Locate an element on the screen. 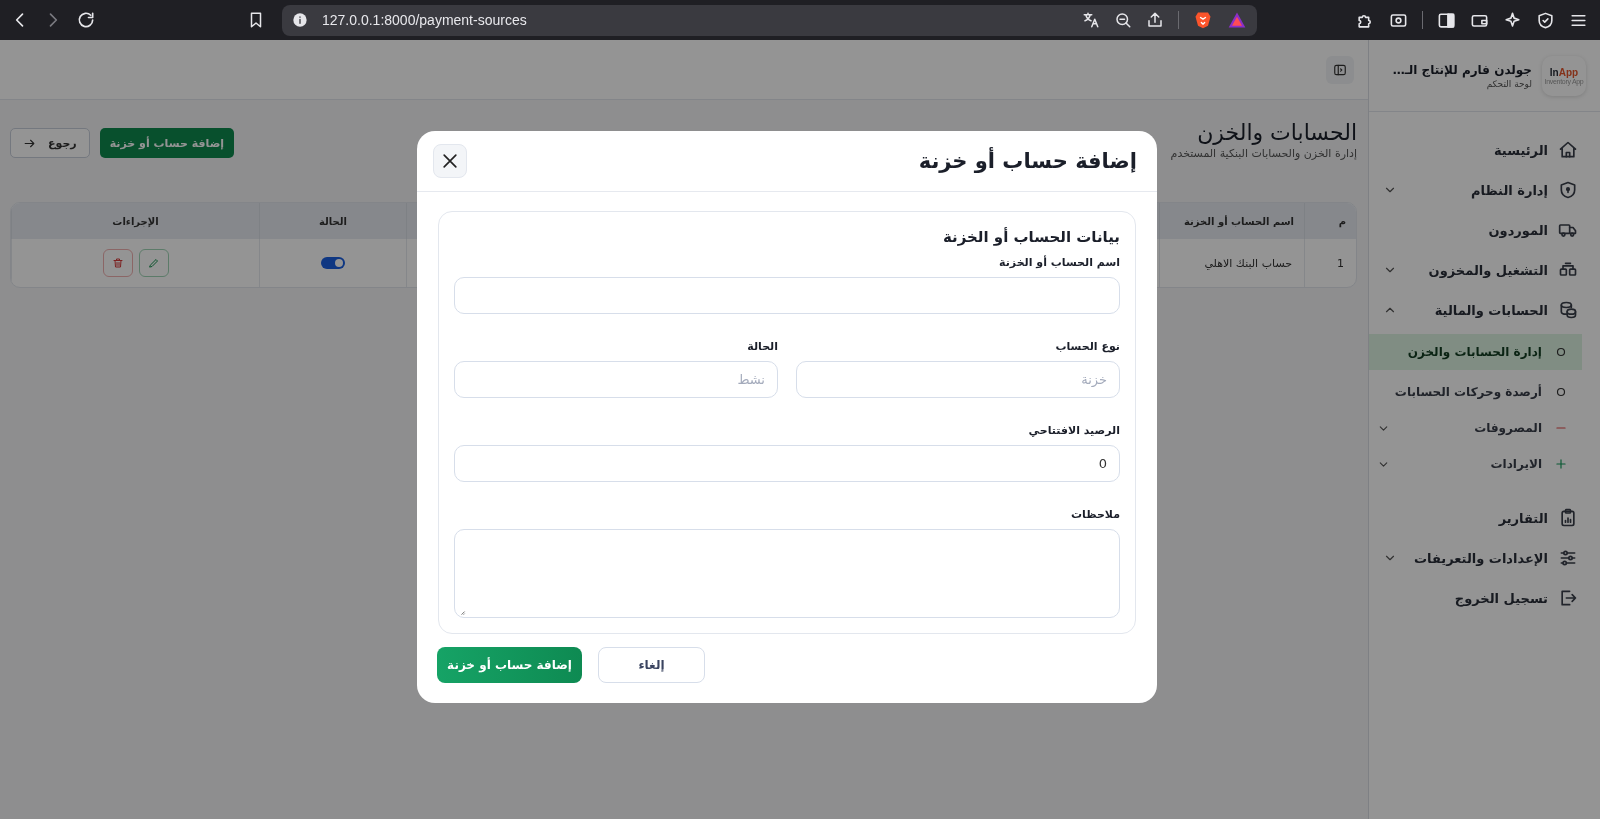 The width and height of the screenshot is (1600, 819). triangle-icon is located at coordinates (1237, 20).